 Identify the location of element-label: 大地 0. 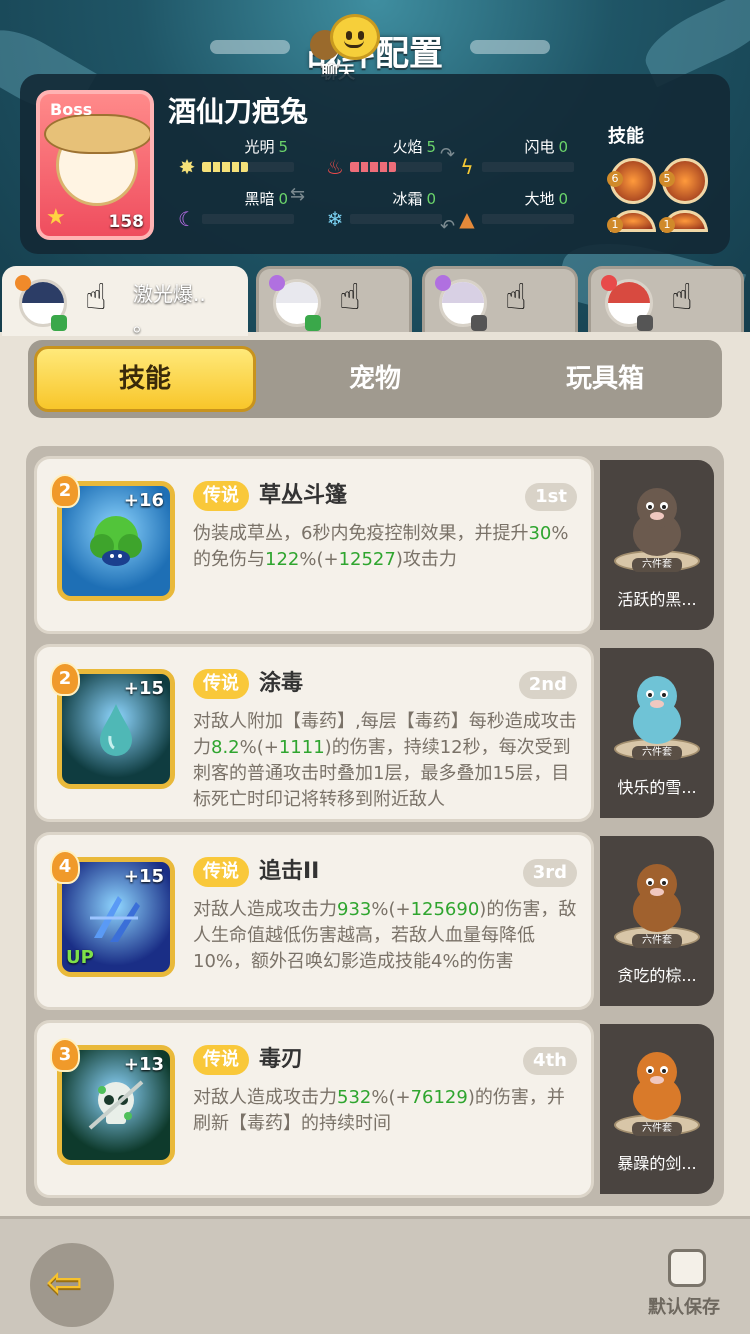
(546, 199).